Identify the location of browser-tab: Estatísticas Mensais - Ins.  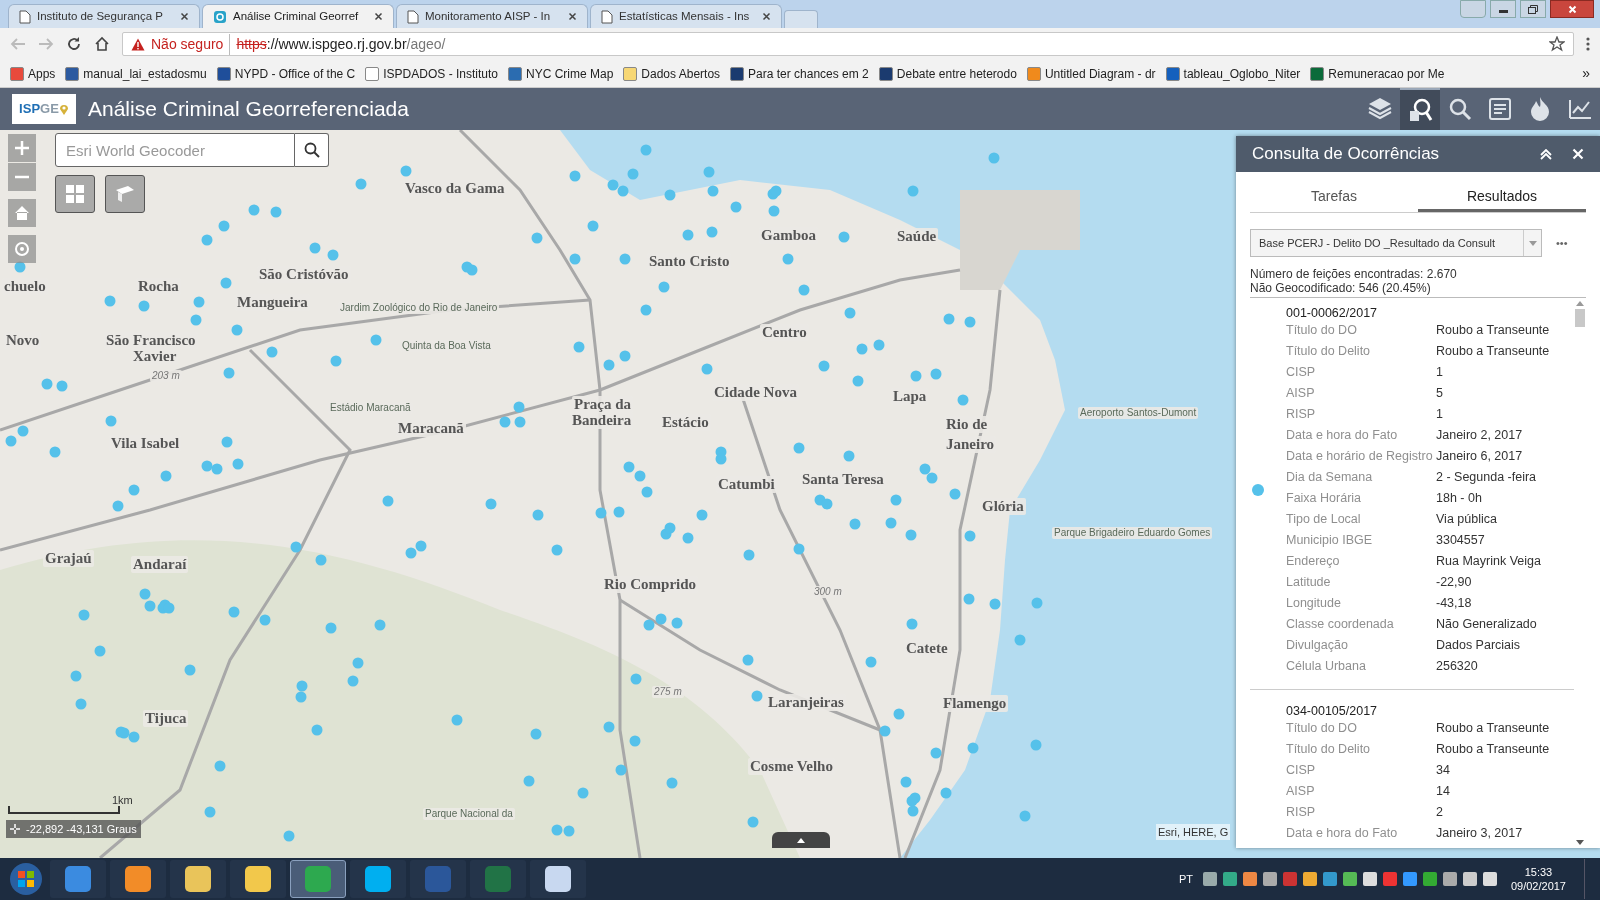
(686, 16).